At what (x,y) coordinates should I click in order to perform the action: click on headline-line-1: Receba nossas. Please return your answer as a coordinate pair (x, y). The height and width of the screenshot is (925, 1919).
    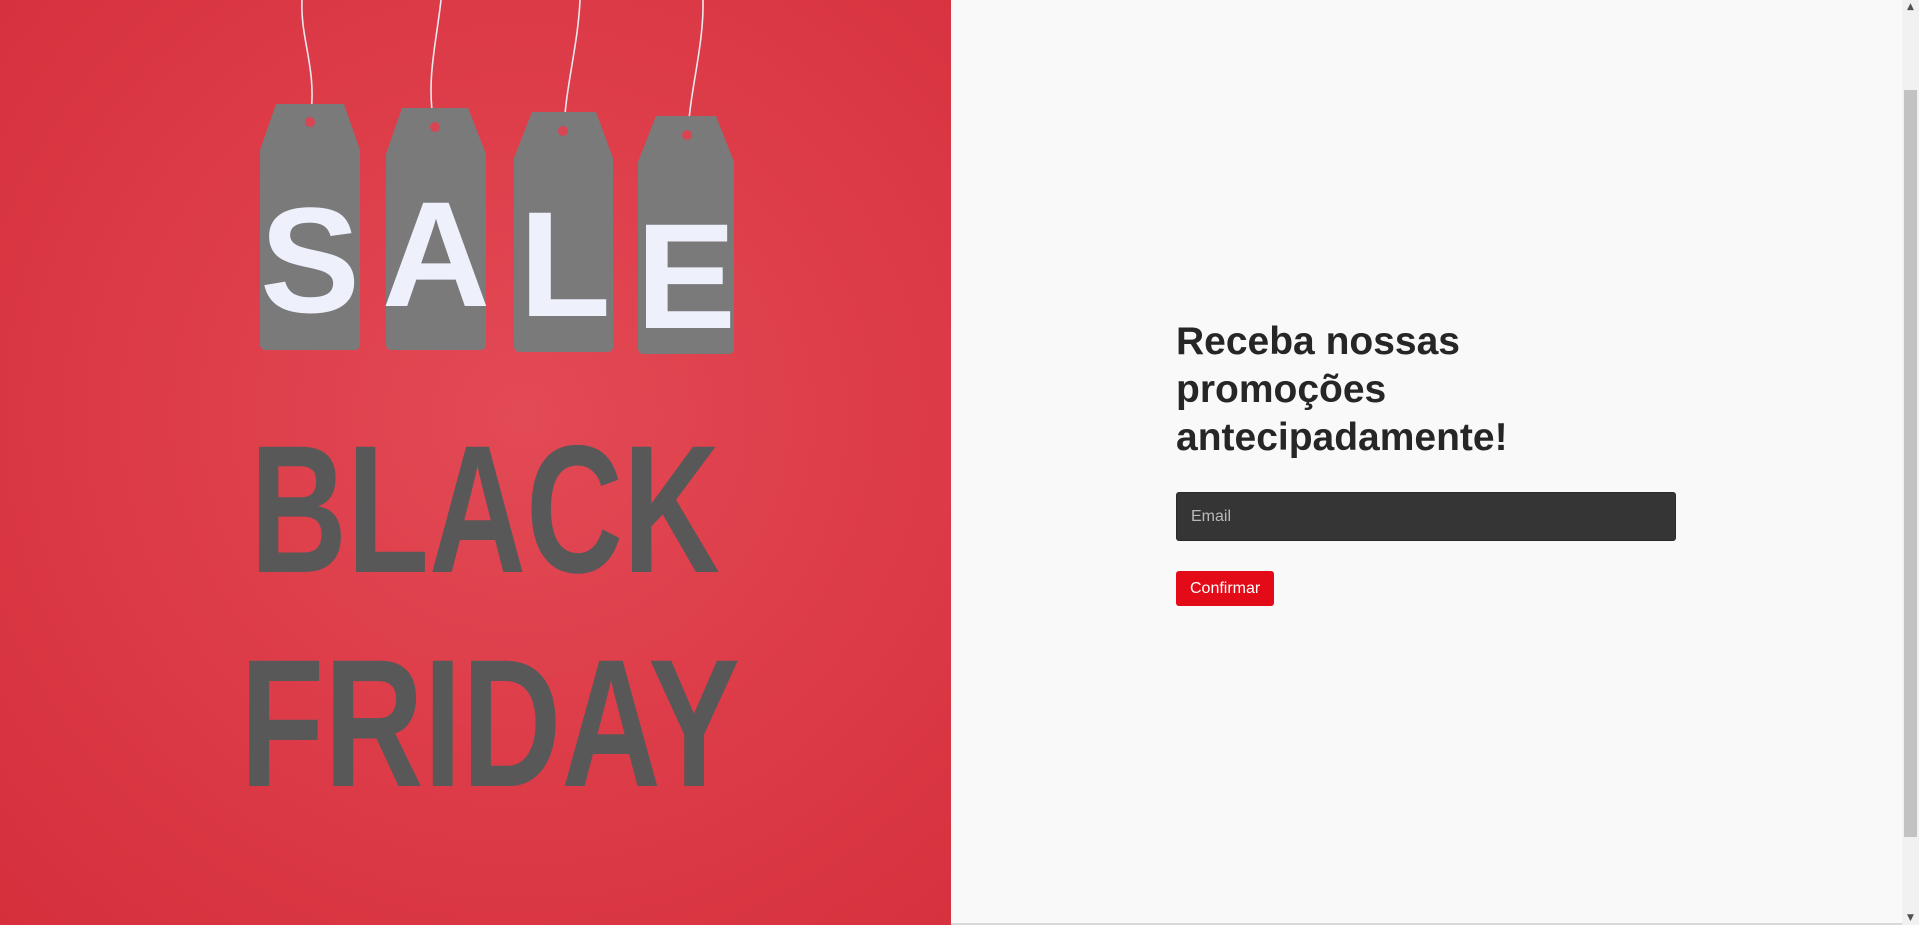
    Looking at the image, I should click on (1318, 341).